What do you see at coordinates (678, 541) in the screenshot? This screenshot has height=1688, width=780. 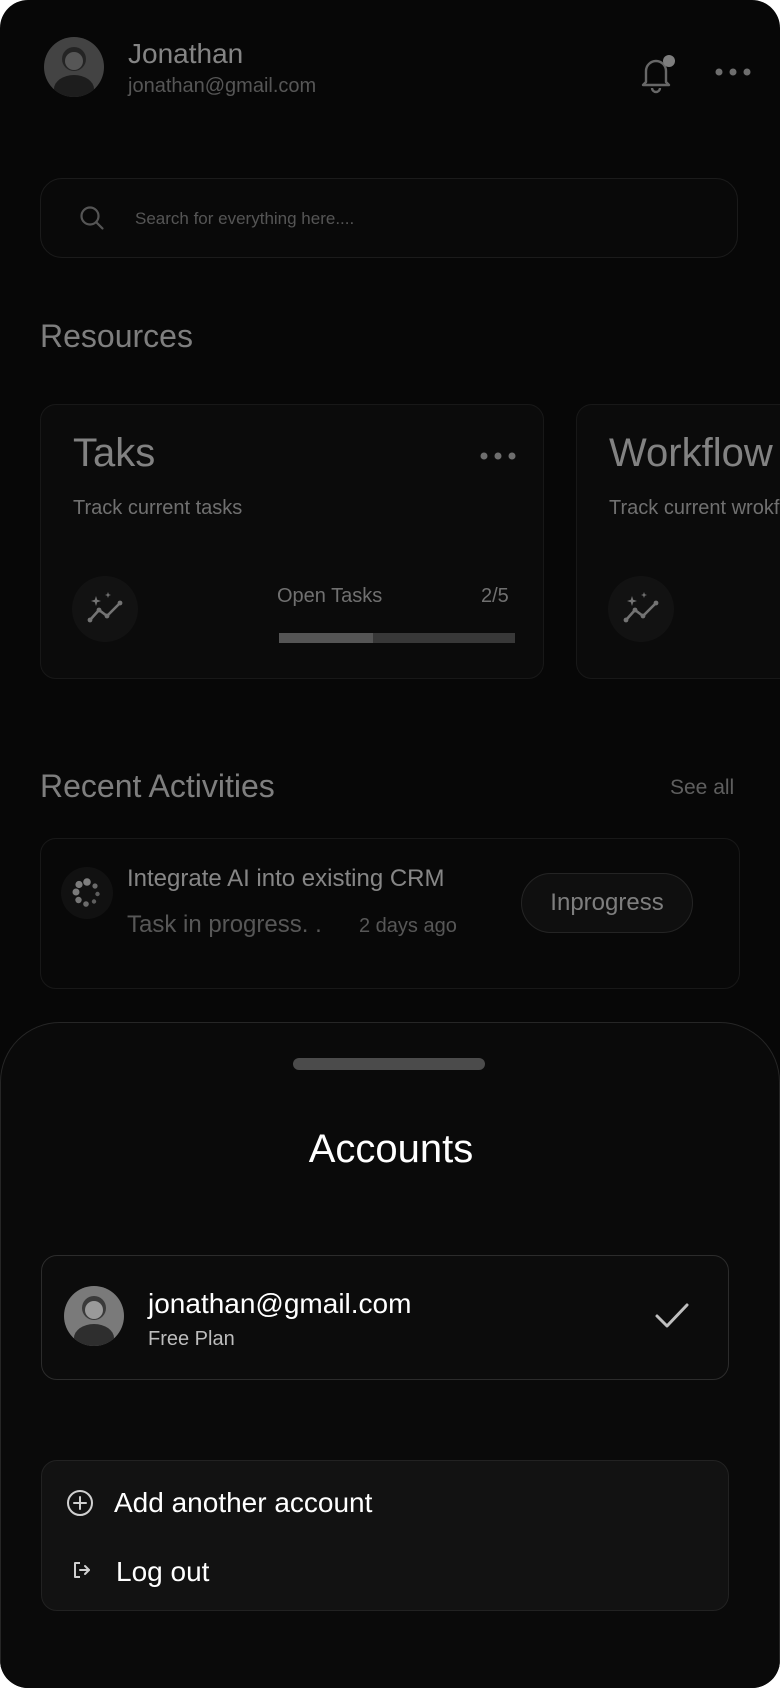 I see `resource-card-workflow: Workflow Track current wrokflow` at bounding box center [678, 541].